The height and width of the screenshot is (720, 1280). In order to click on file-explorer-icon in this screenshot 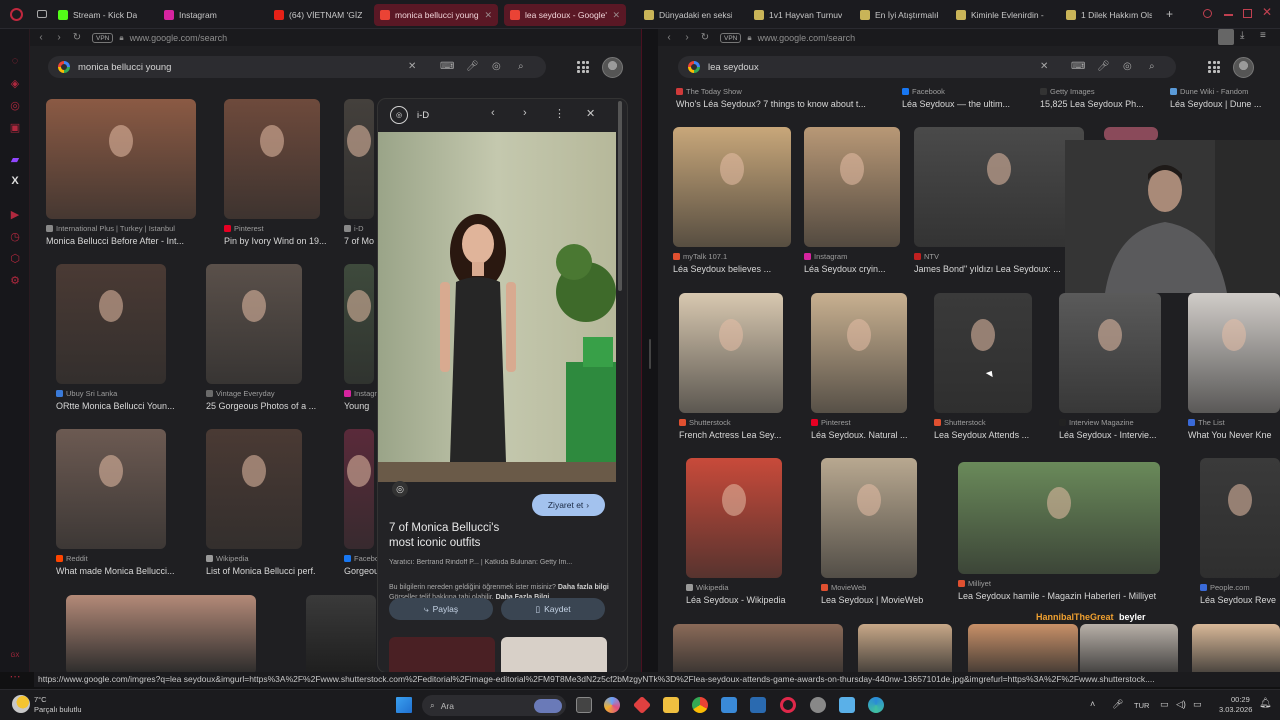, I will do `click(671, 705)`.